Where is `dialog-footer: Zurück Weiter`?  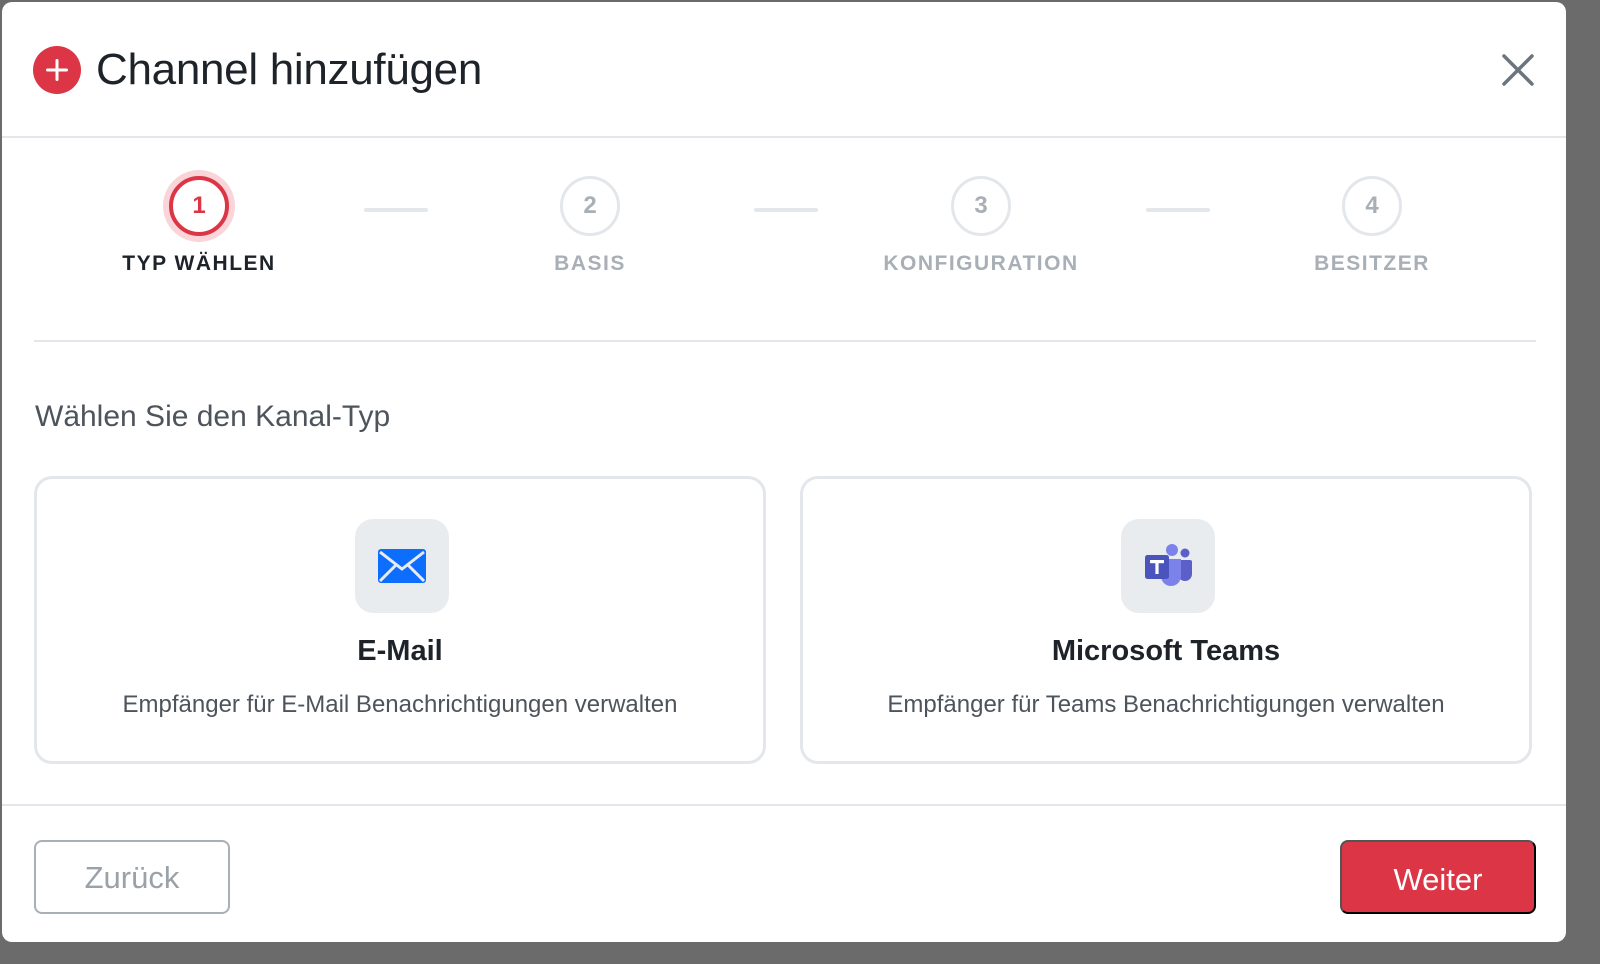 dialog-footer: Zurück Weiter is located at coordinates (784, 873).